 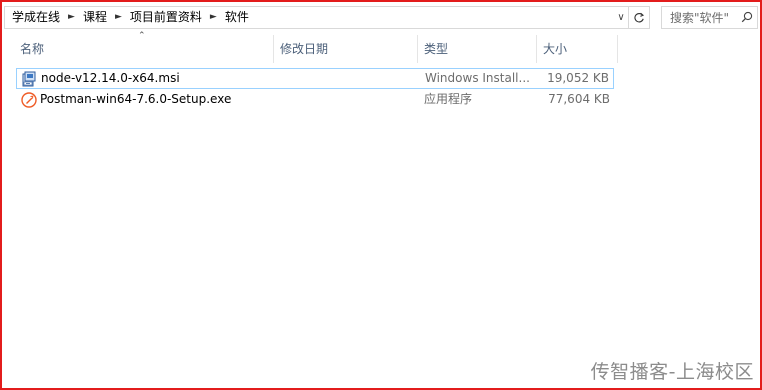 What do you see at coordinates (672, 372) in the screenshot?
I see `watermark-text: 传智播客-上海校区` at bounding box center [672, 372].